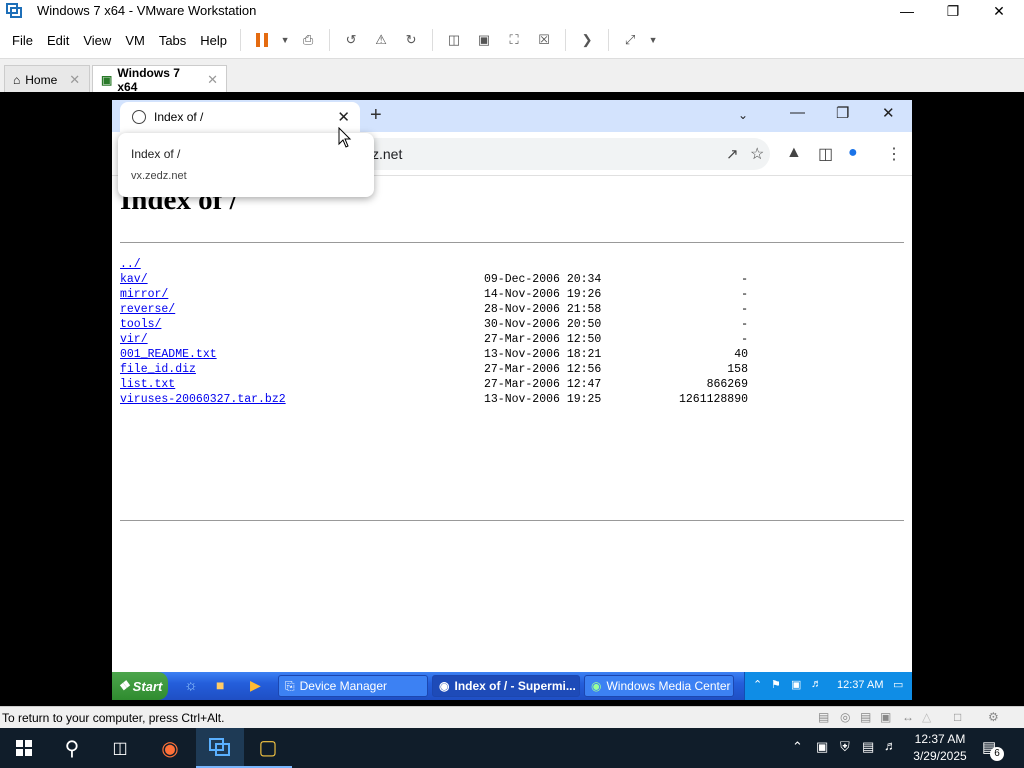  Describe the element at coordinates (543, 369) in the screenshot. I see `listing-date: 27-Mar-2006 12:56` at that location.